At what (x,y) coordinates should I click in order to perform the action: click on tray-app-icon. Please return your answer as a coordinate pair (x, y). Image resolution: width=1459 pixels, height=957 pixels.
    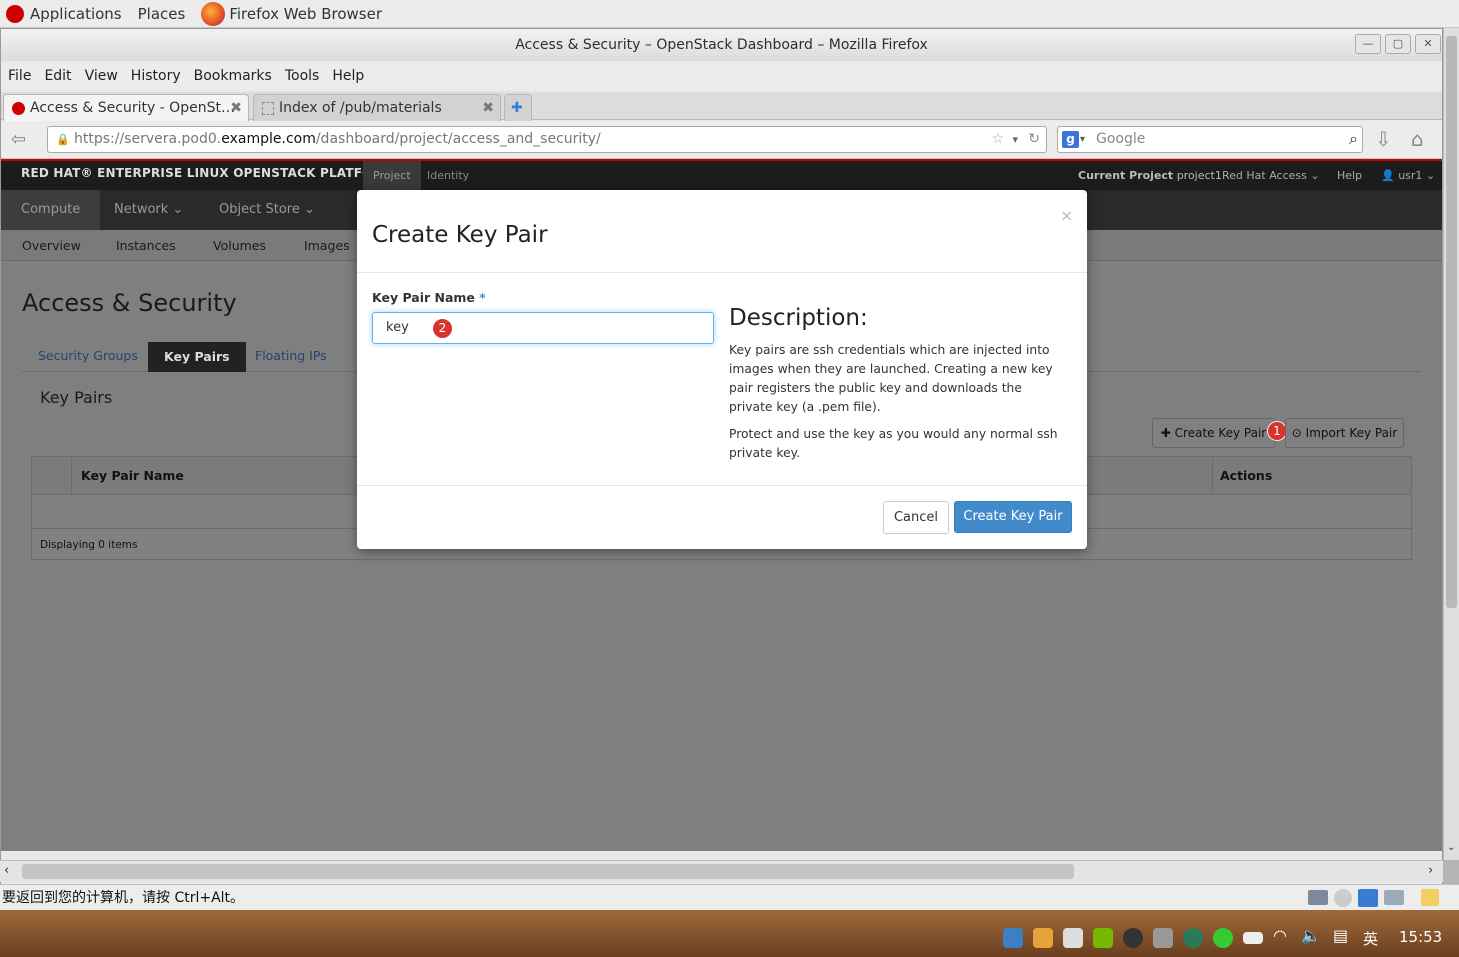
    Looking at the image, I should click on (1013, 938).